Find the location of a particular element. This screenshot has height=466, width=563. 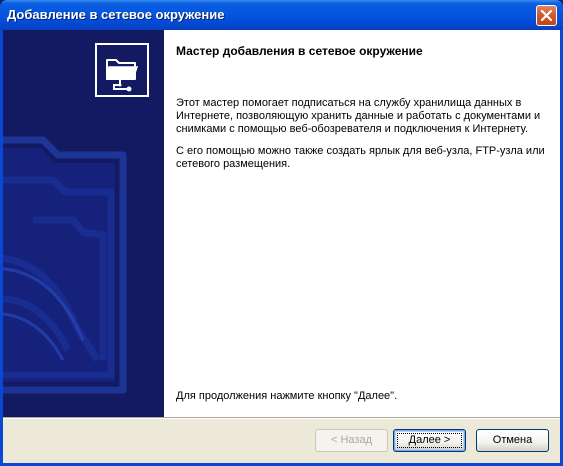

back-button: < Назад is located at coordinates (351, 440).